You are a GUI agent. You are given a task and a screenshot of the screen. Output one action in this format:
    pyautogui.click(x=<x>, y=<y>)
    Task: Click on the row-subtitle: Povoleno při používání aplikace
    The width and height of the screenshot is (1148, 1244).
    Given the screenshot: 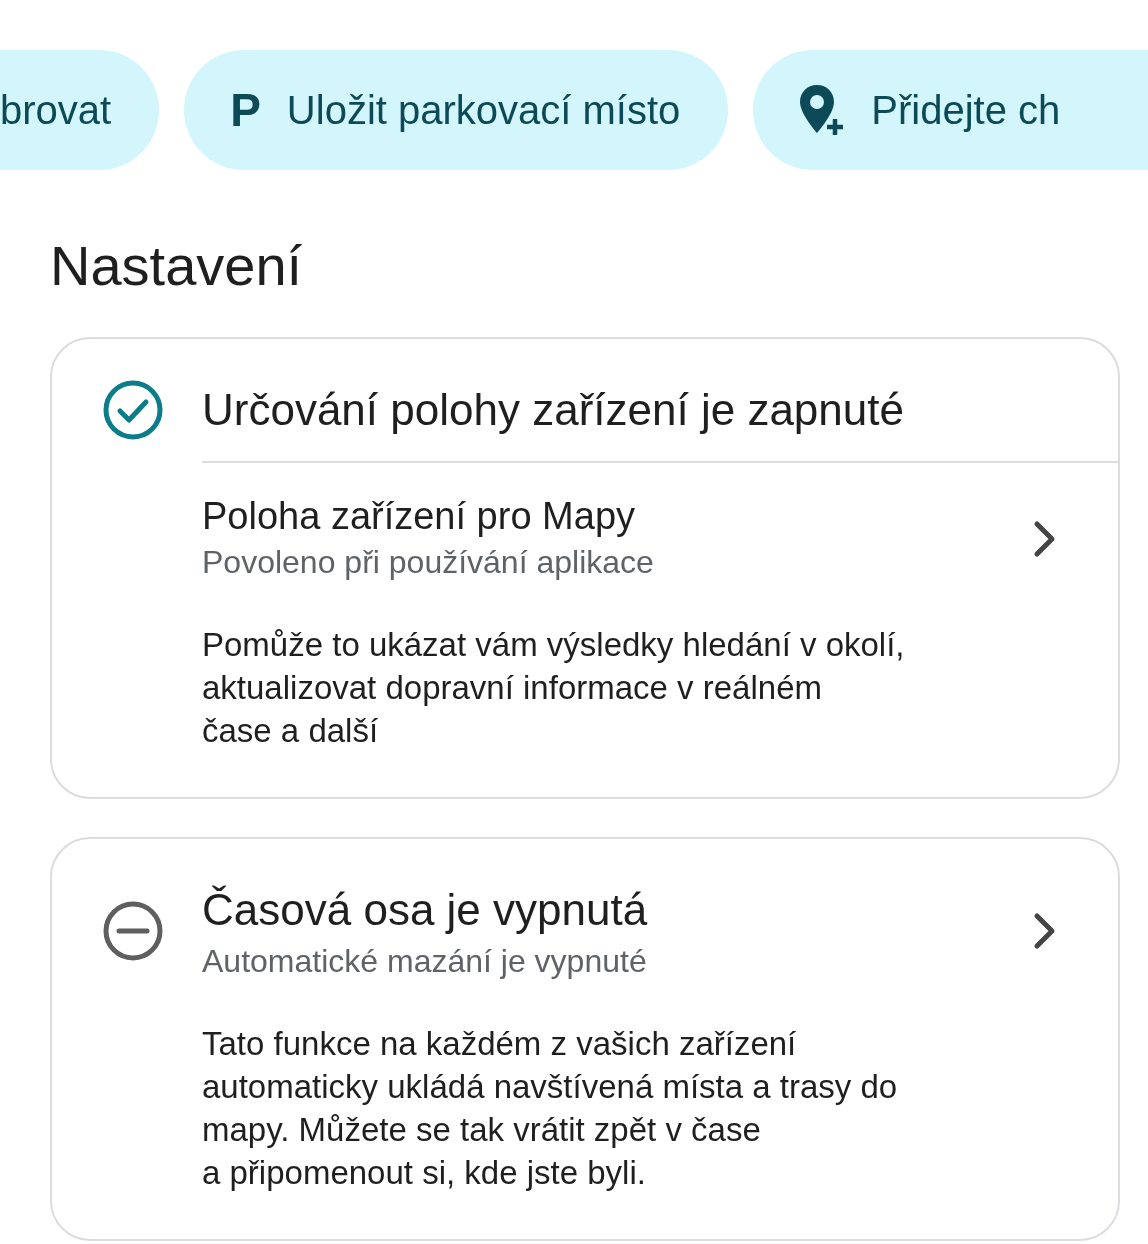 What is the action you would take?
    pyautogui.click(x=428, y=562)
    